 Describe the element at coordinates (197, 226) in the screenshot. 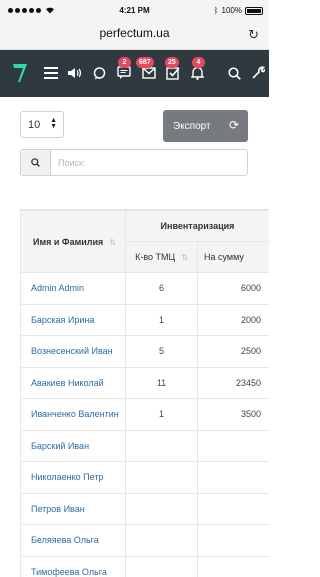

I see `column-group-inventory: Инвентаризация` at that location.